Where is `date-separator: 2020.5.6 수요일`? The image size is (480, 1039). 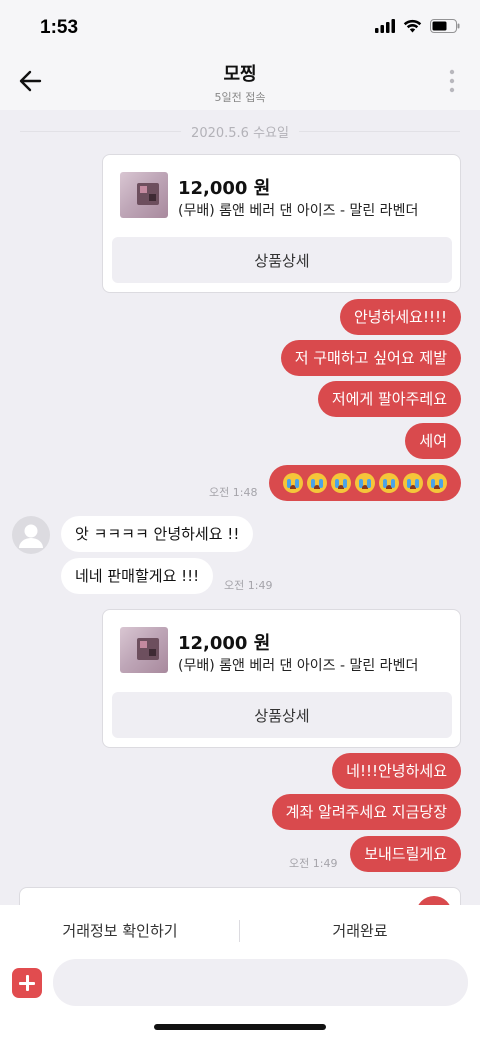 date-separator: 2020.5.6 수요일 is located at coordinates (240, 131).